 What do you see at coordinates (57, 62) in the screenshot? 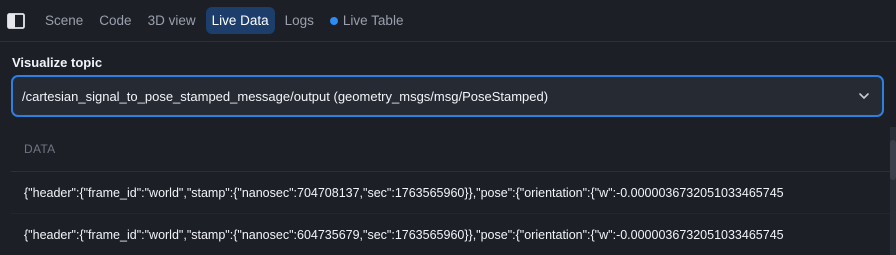
I see `visualize-topic-label: Visualize topic` at bounding box center [57, 62].